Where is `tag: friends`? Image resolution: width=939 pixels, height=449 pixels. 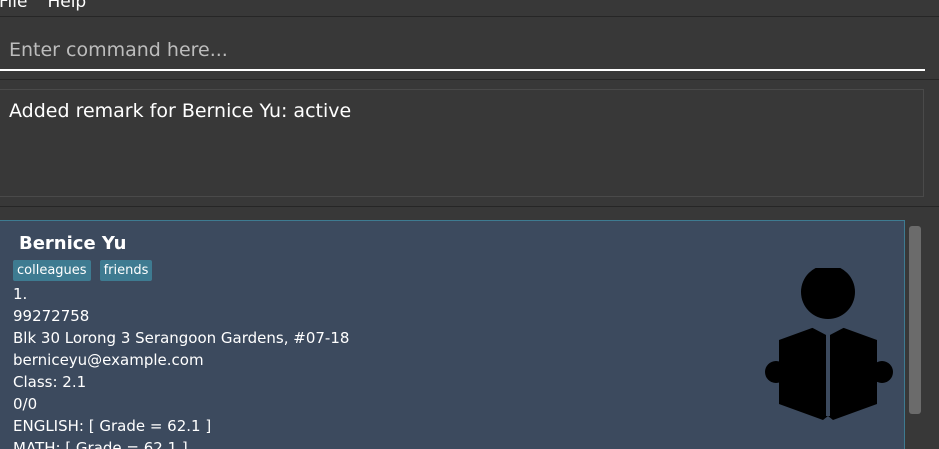 tag: friends is located at coordinates (126, 270).